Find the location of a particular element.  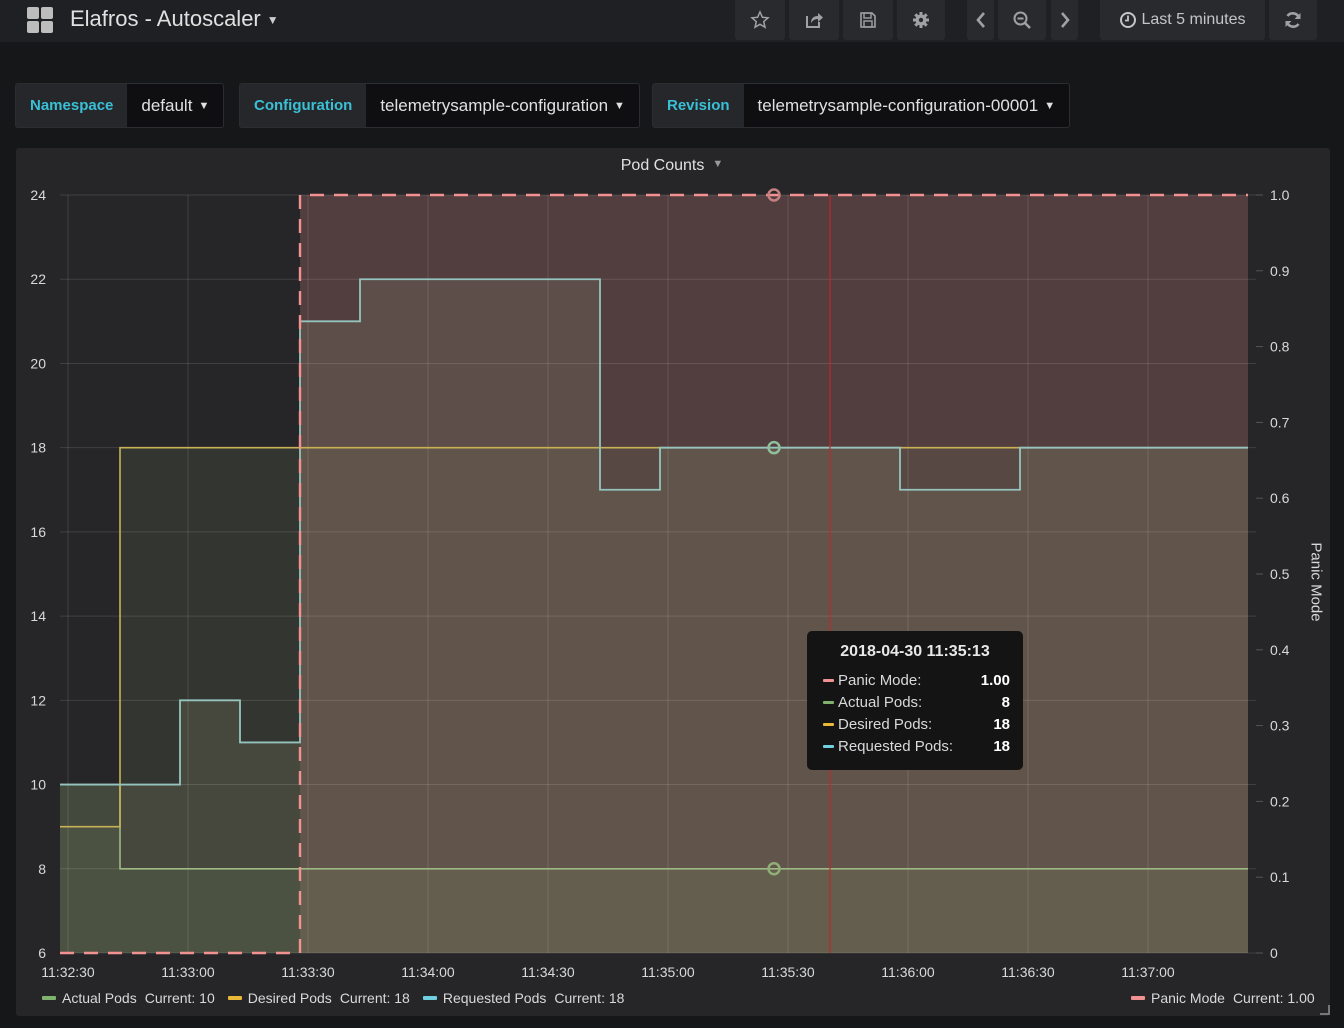

legend-item-requested-pods: Requested Pods Current: 18 is located at coordinates (523, 998).